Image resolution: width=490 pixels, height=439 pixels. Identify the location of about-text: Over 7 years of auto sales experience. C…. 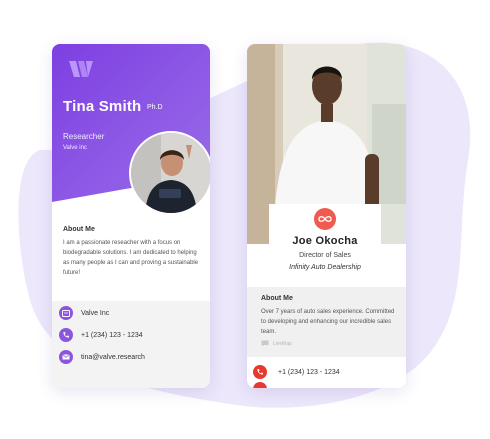
(328, 322).